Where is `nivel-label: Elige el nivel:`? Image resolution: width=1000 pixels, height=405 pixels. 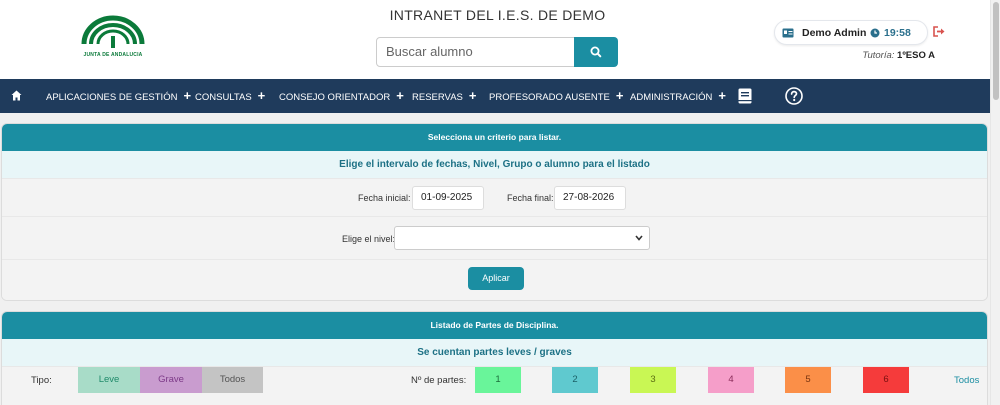
nivel-label: Elige el nivel: is located at coordinates (369, 239).